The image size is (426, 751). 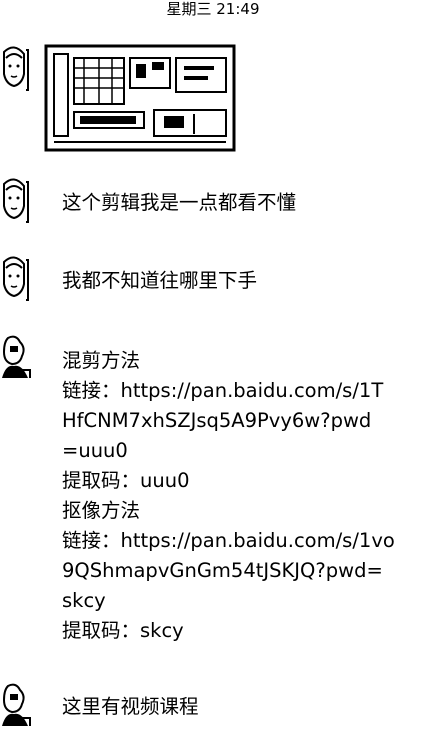 What do you see at coordinates (217, 420) in the screenshot?
I see `message-line: HfCNM7xhSZJsq5A9Pvy6w?pwd` at bounding box center [217, 420].